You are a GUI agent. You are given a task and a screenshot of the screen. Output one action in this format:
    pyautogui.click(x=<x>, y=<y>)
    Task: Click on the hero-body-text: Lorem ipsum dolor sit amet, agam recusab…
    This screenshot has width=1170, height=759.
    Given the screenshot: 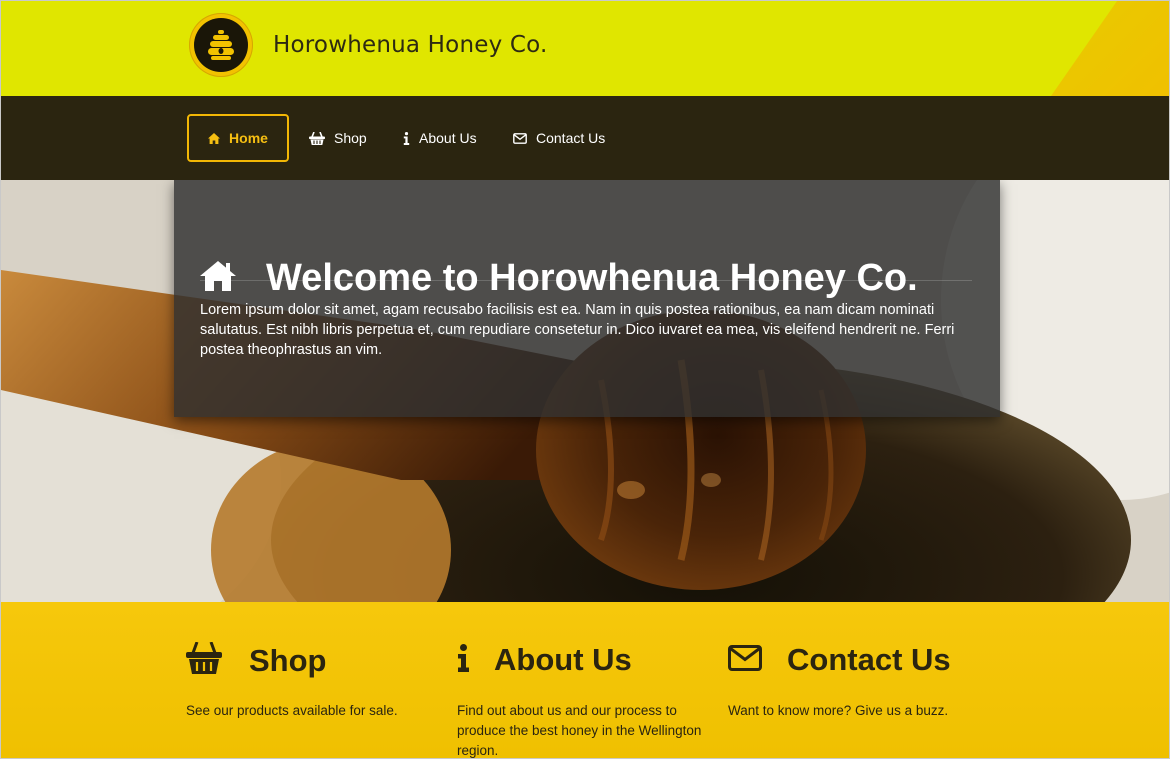 What is the action you would take?
    pyautogui.click(x=577, y=330)
    